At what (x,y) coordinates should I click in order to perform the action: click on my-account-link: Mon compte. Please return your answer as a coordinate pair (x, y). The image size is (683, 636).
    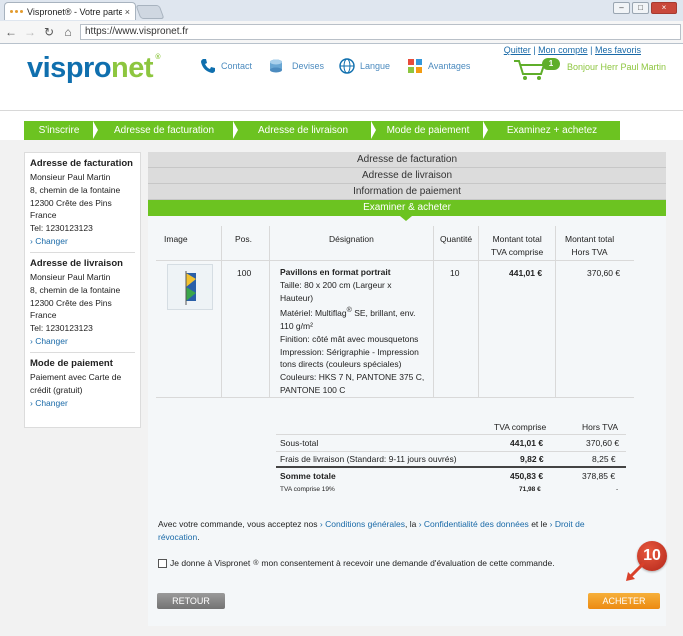
    Looking at the image, I should click on (563, 50).